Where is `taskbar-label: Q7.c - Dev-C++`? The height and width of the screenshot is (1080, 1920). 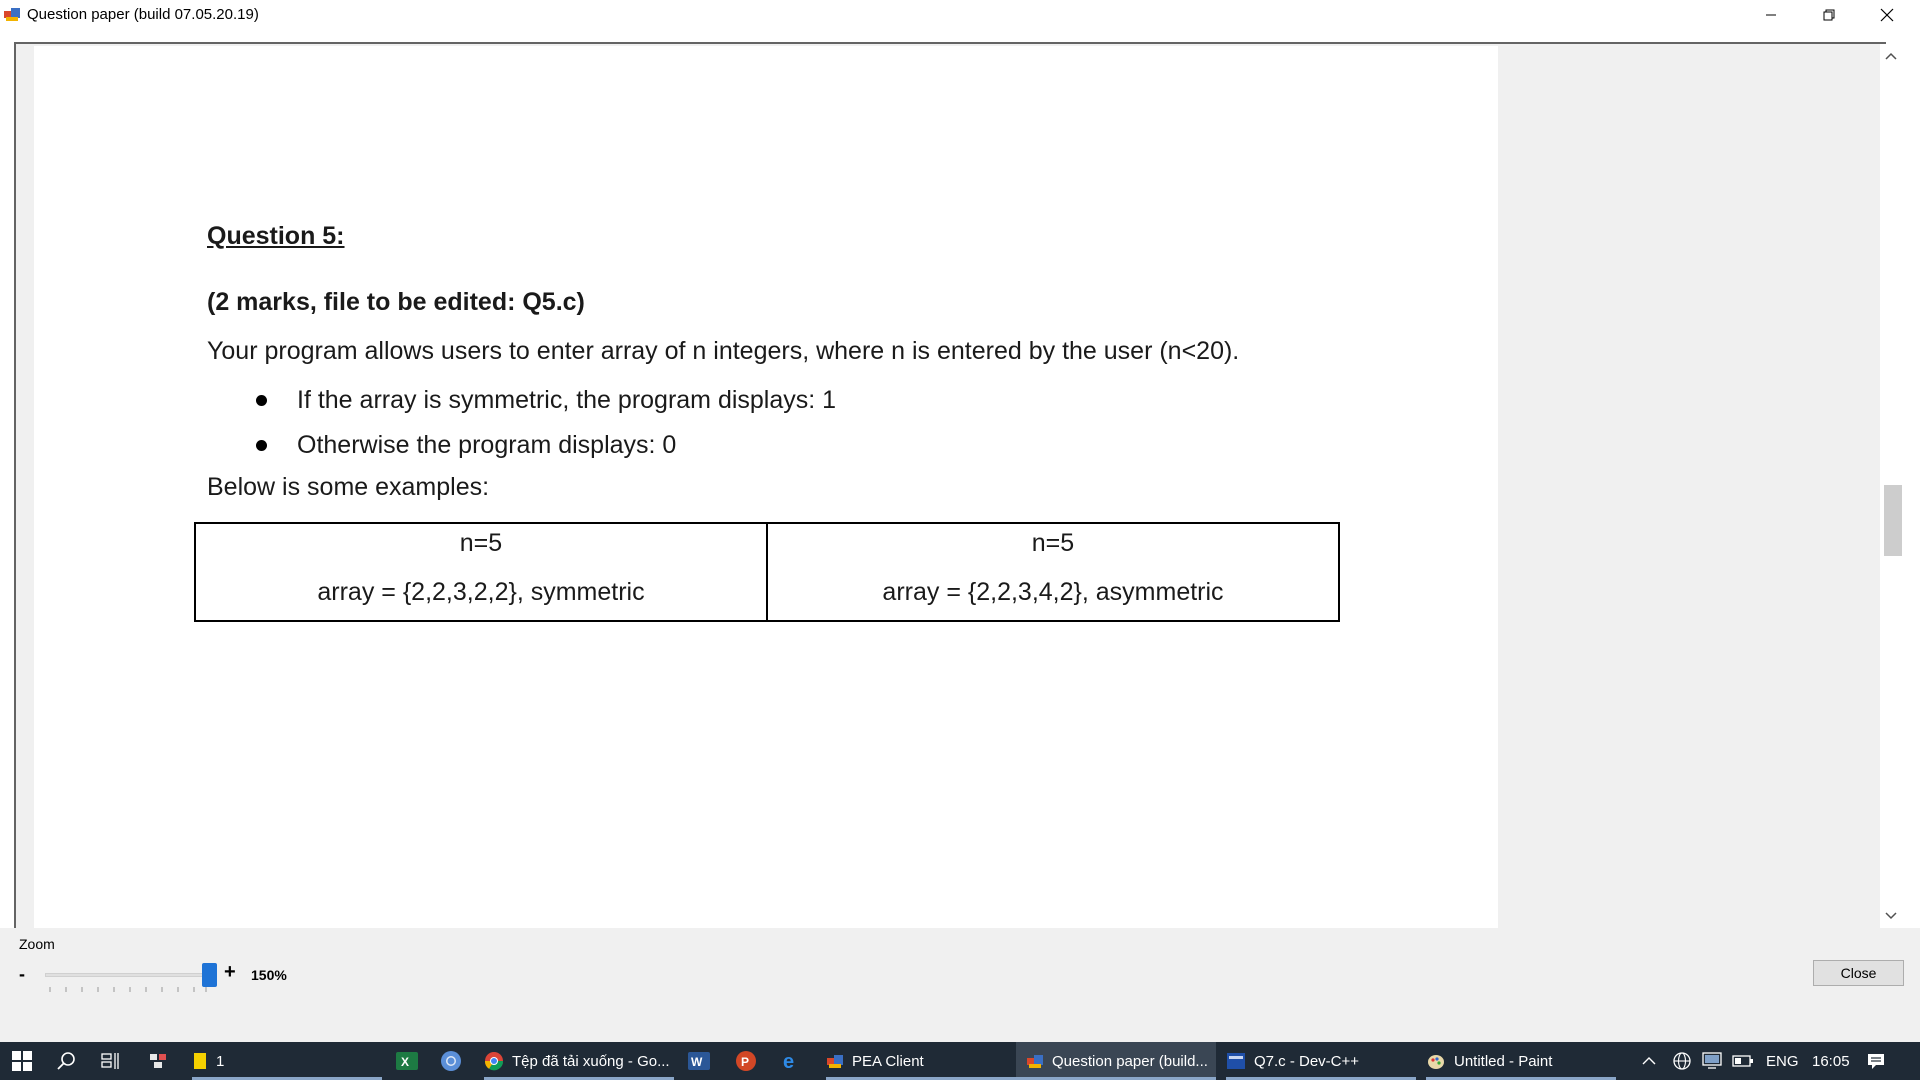
taskbar-label: Q7.c - Dev-C++ is located at coordinates (1307, 1061).